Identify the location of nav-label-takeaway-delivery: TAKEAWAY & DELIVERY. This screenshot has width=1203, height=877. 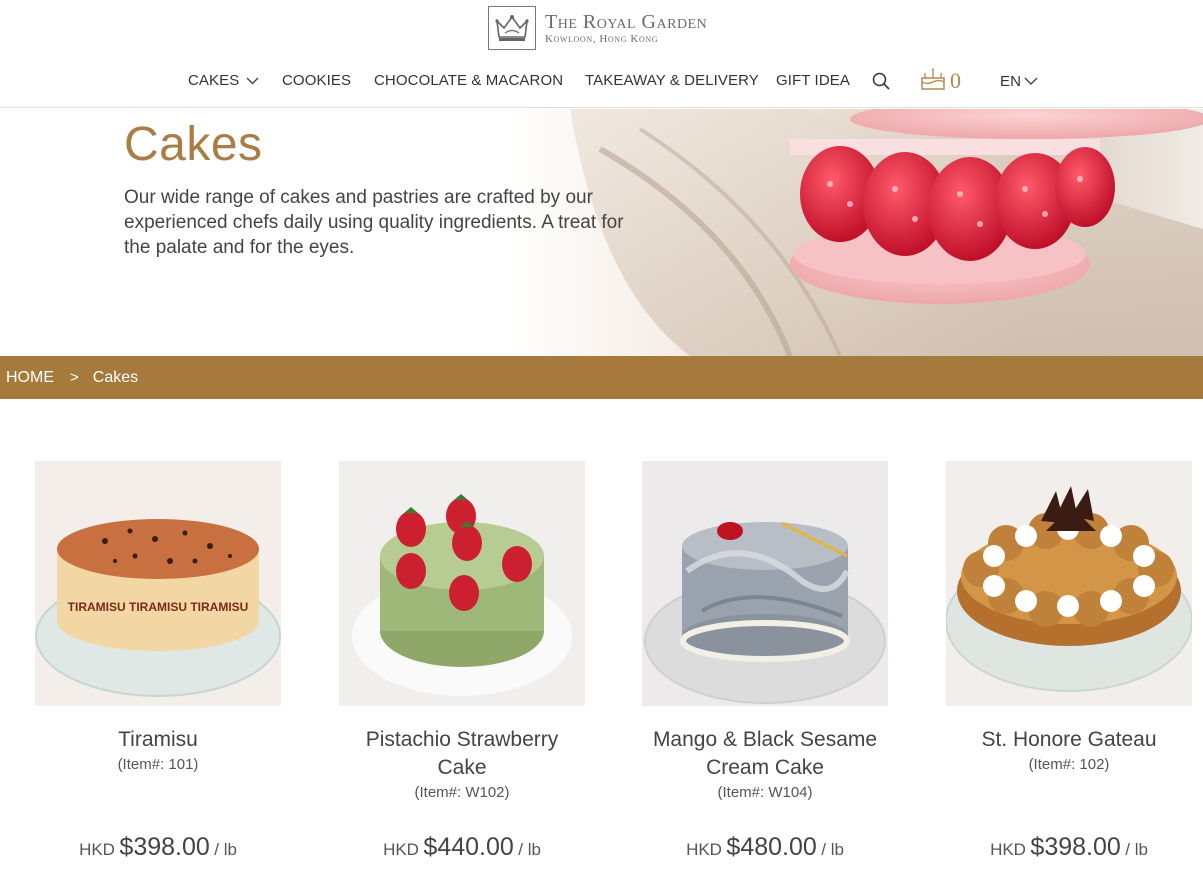
(672, 80).